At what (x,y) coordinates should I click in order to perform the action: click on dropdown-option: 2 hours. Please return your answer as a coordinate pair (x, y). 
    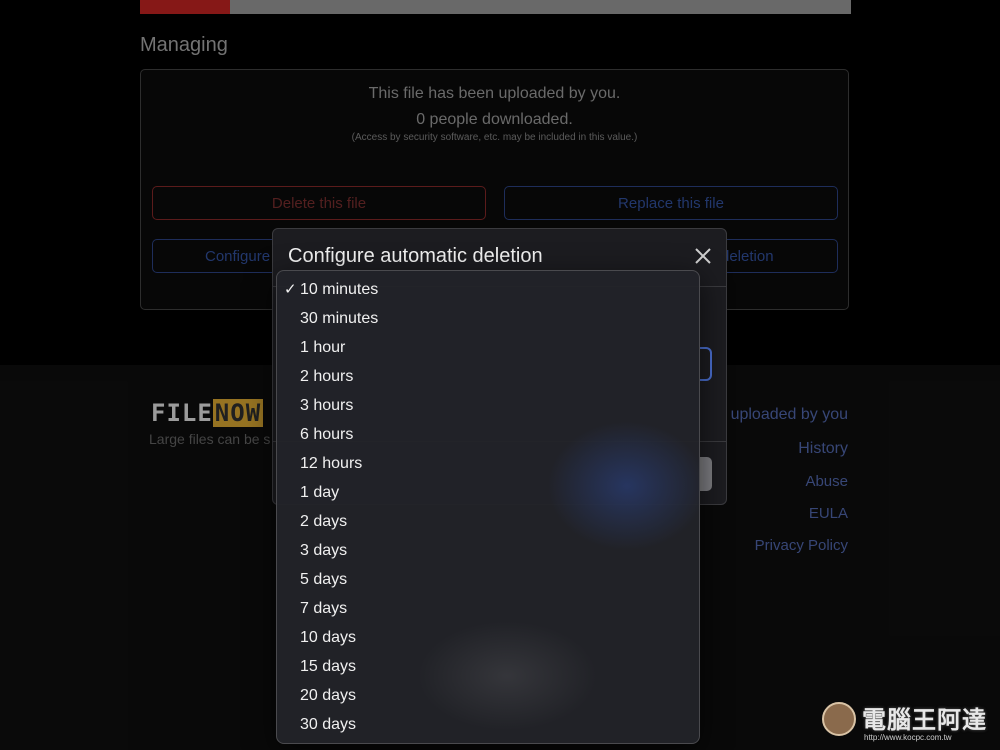
    Looking at the image, I should click on (488, 376).